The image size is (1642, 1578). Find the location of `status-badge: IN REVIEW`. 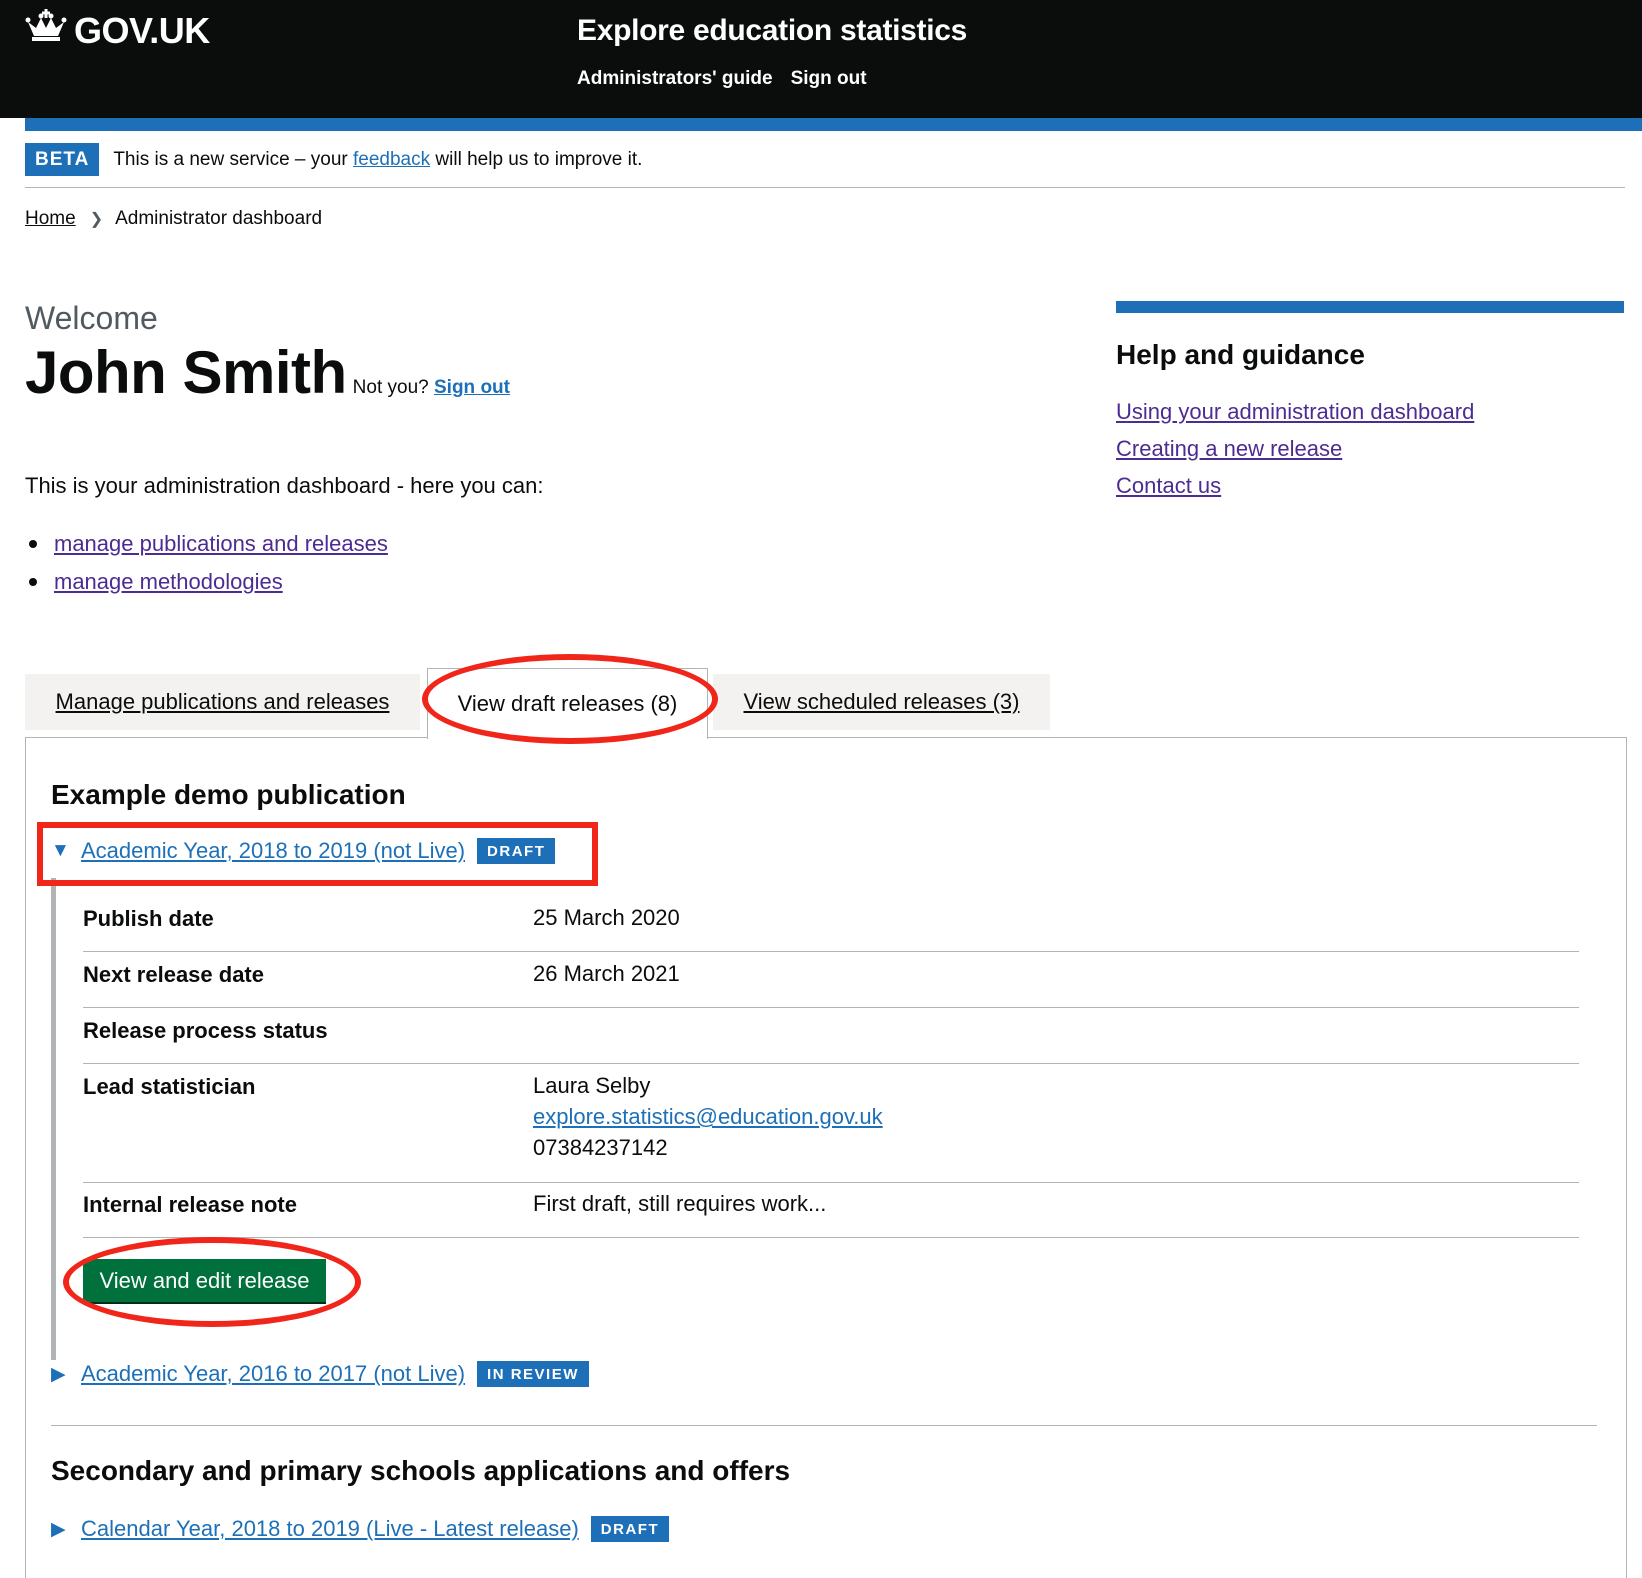

status-badge: IN REVIEW is located at coordinates (533, 1374).